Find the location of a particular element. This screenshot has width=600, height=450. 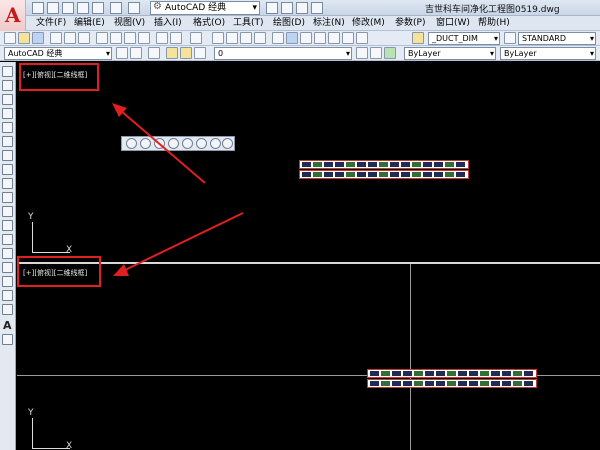

arrow-line-bottom is located at coordinates (183, 242).